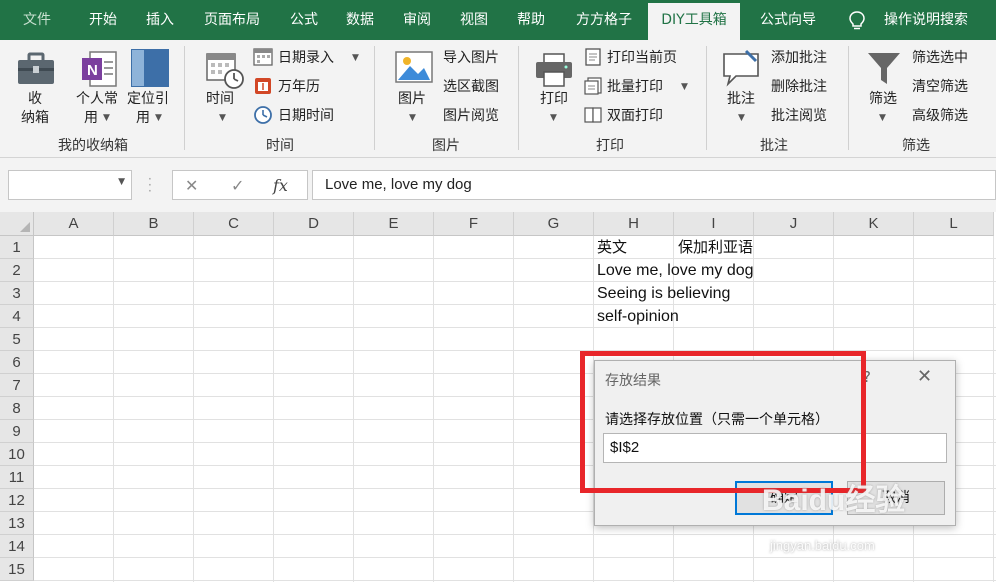  Describe the element at coordinates (531, 20) in the screenshot. I see `tab-help: 帮助` at that location.